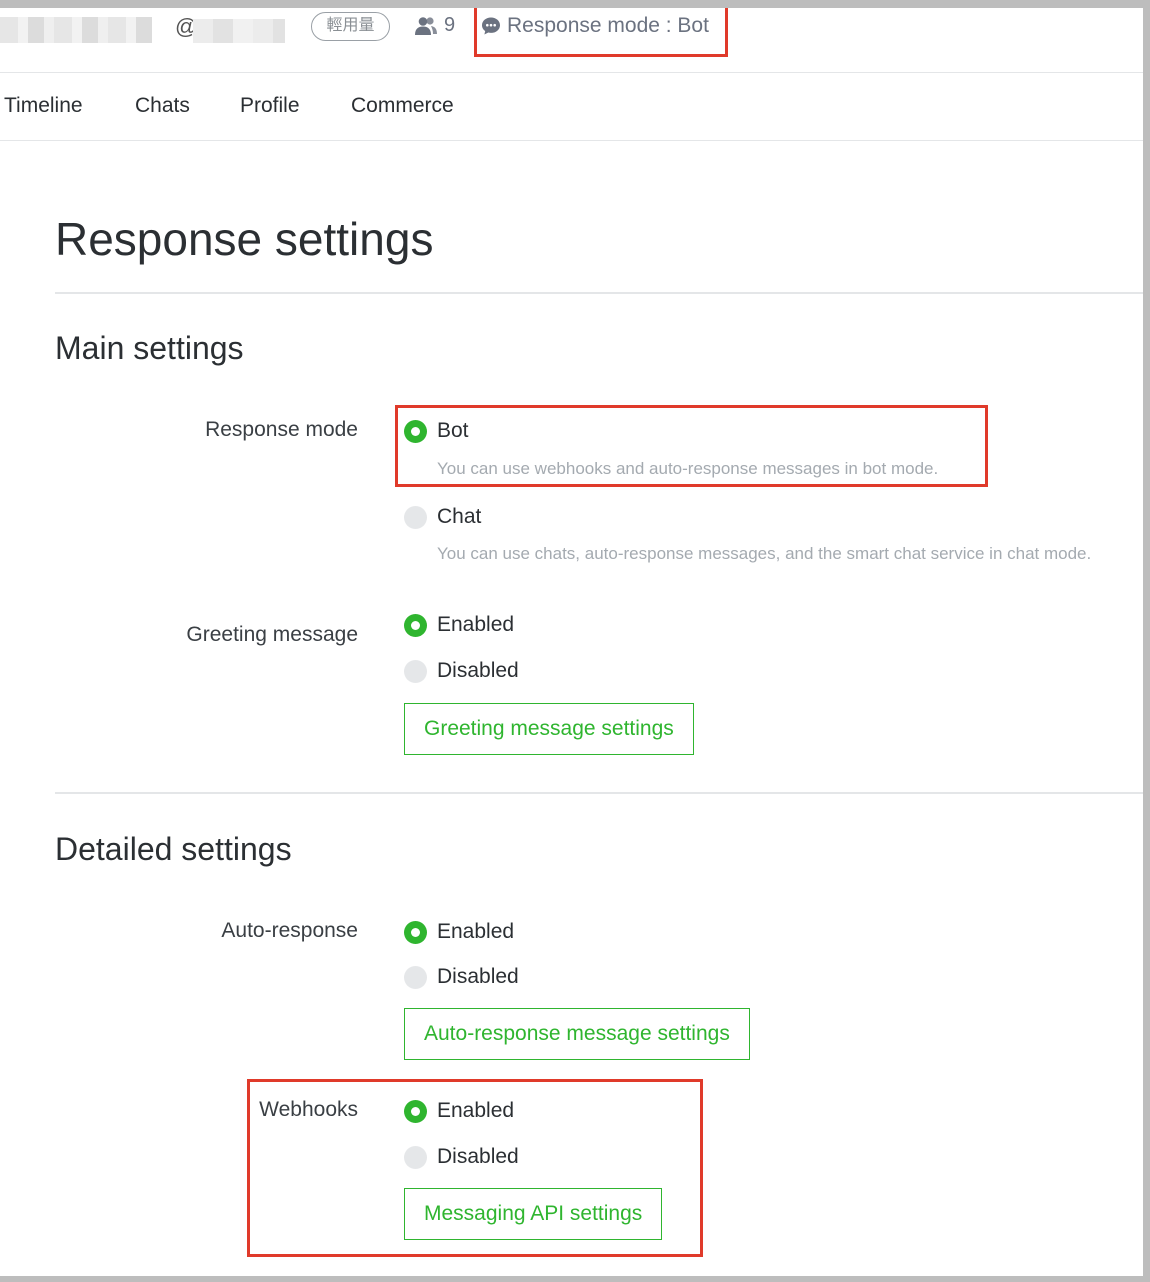 The height and width of the screenshot is (1282, 1150). What do you see at coordinates (475, 1168) in the screenshot?
I see `highlight-box-webhooks` at bounding box center [475, 1168].